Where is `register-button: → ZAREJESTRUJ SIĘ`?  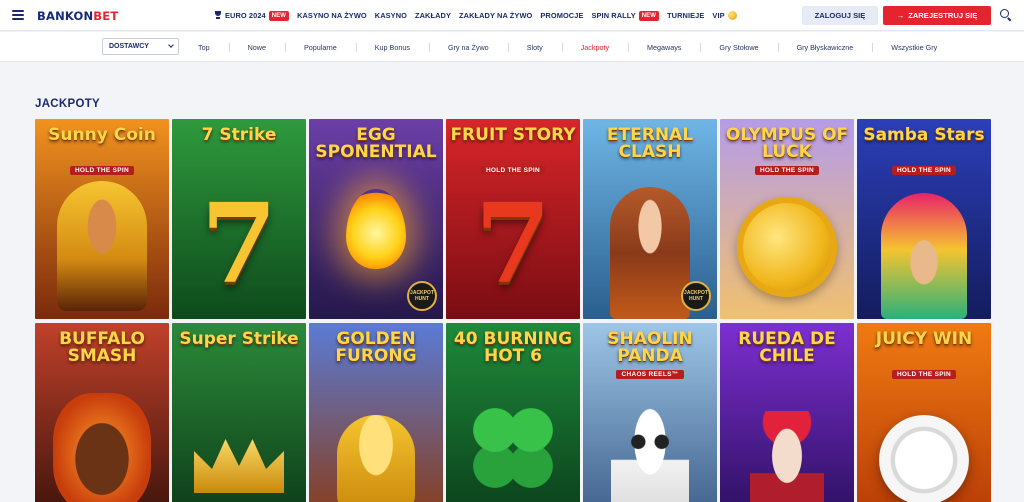
register-button: → ZAREJESTRUJ SIĘ is located at coordinates (937, 15).